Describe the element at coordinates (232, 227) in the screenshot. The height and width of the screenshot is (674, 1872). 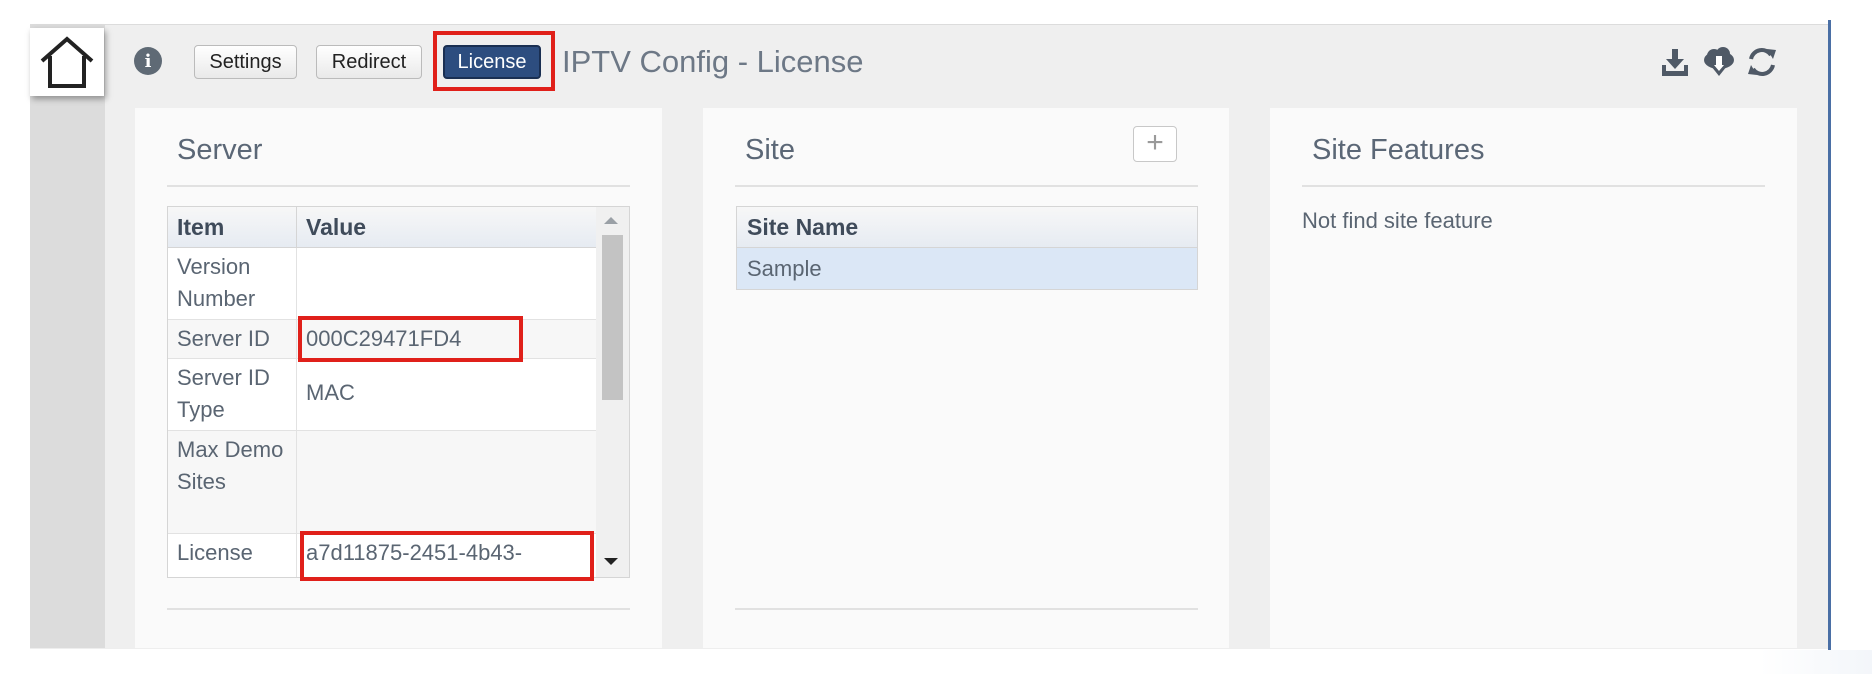
I see `column-header-item: Item` at that location.